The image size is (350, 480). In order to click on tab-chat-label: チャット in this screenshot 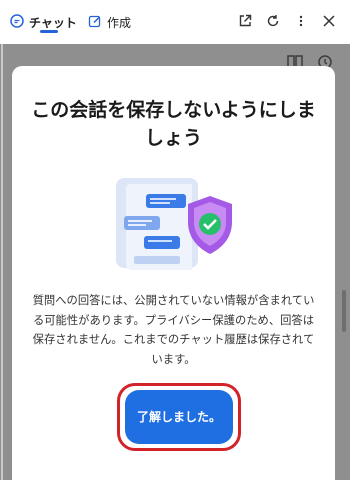, I will do `click(53, 22)`.